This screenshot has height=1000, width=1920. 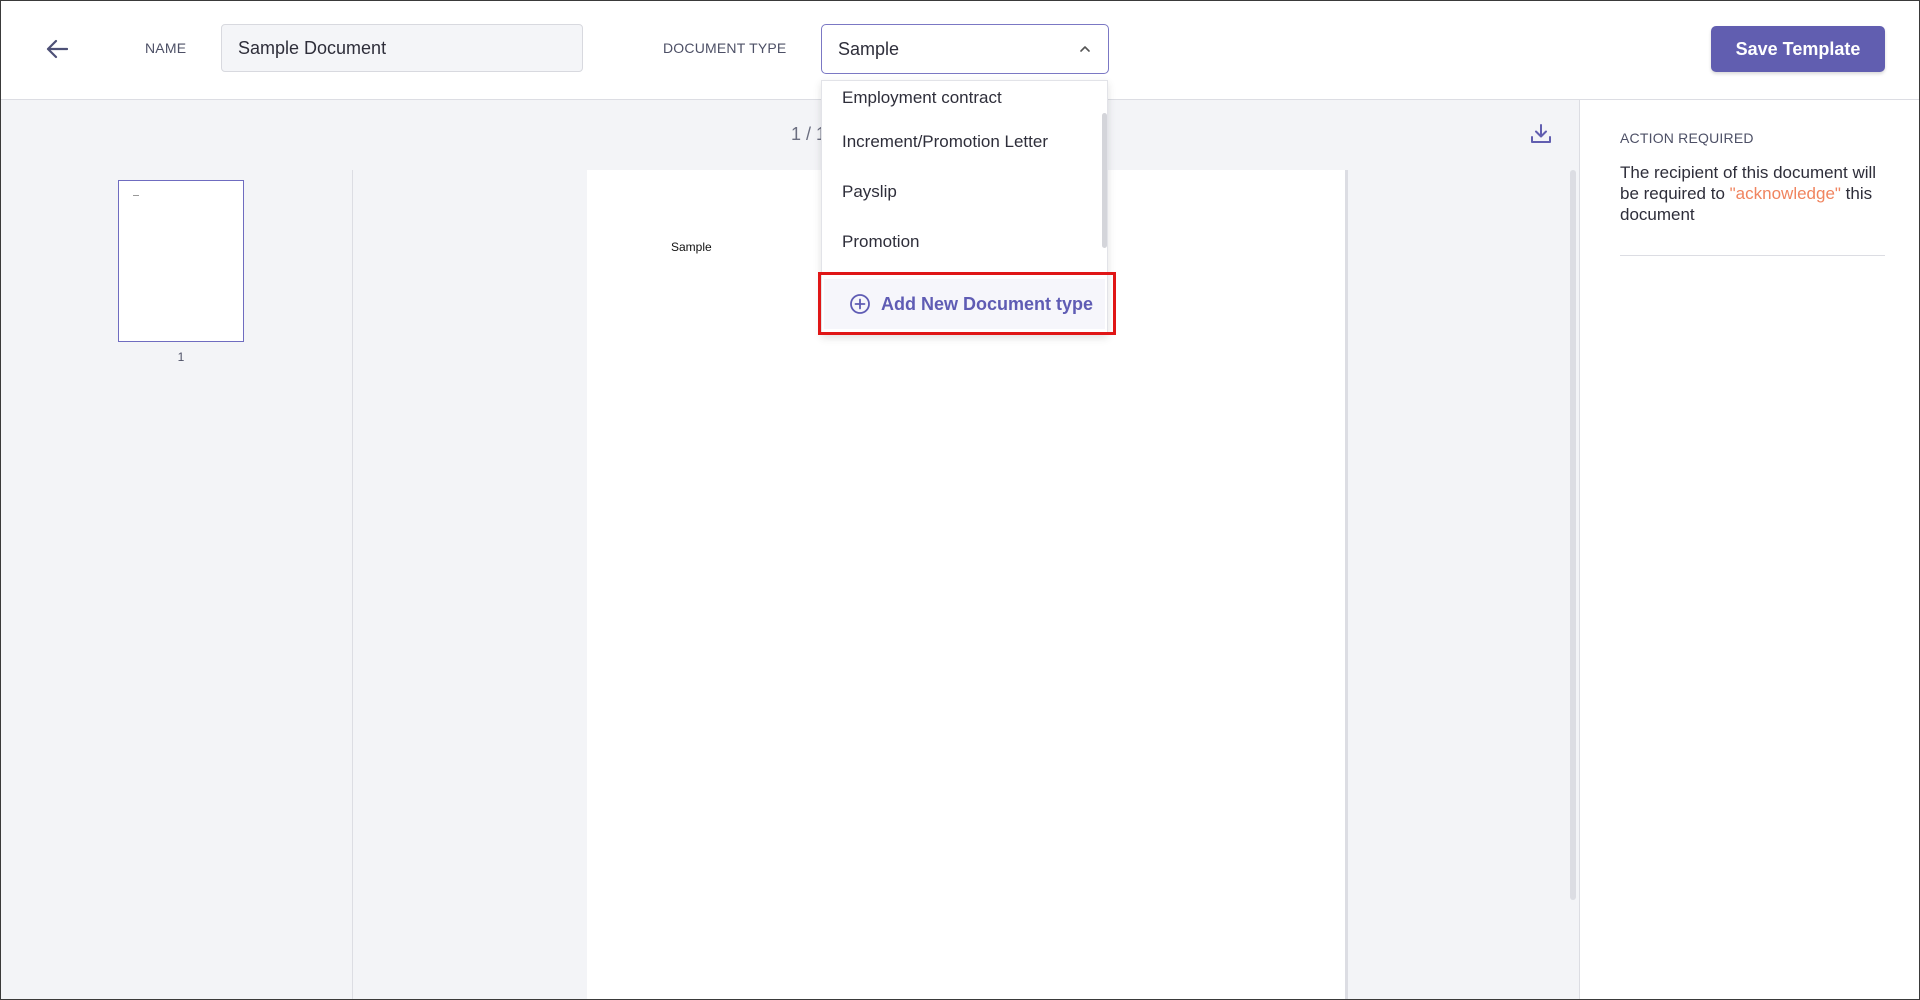 What do you see at coordinates (962, 142) in the screenshot?
I see `dropdown-option-increment-promotion-letter: Increment/Promotion Letter` at bounding box center [962, 142].